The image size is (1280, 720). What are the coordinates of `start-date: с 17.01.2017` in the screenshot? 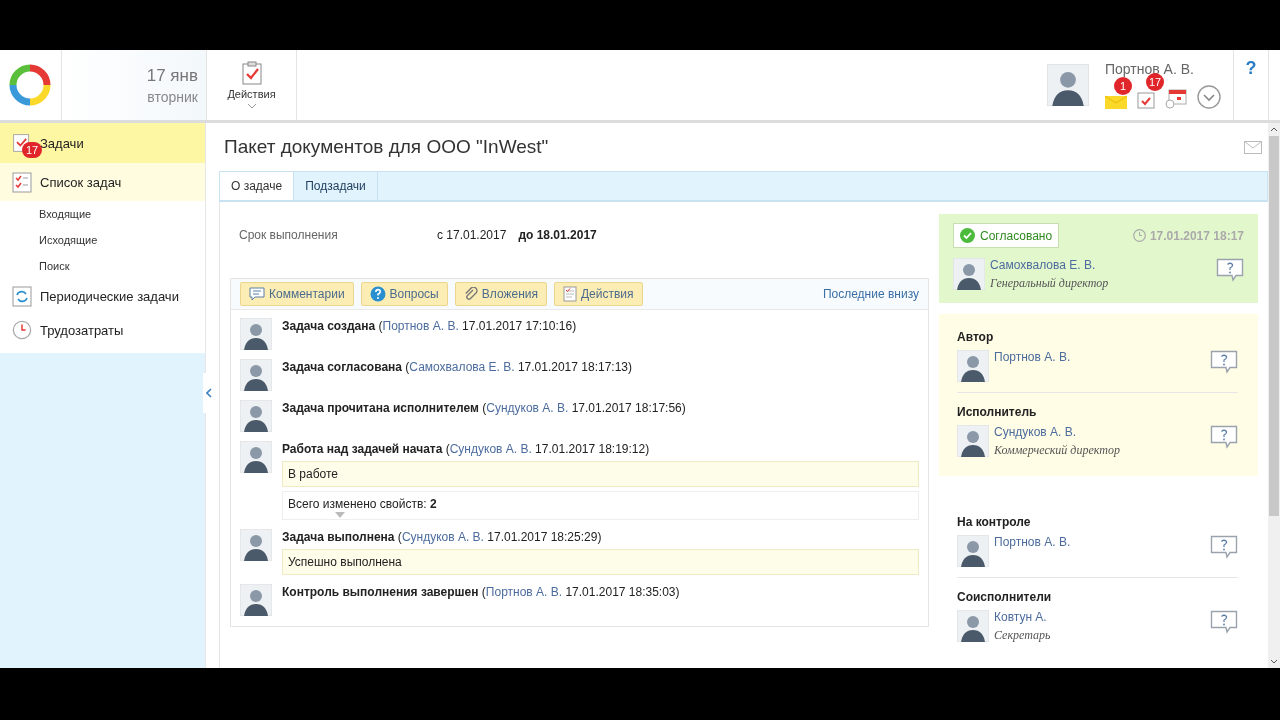 It's located at (472, 235).